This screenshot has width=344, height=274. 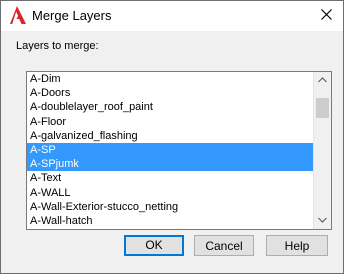 I want to click on layer-list-item: A-Walls-Exterior, so click(x=170, y=228).